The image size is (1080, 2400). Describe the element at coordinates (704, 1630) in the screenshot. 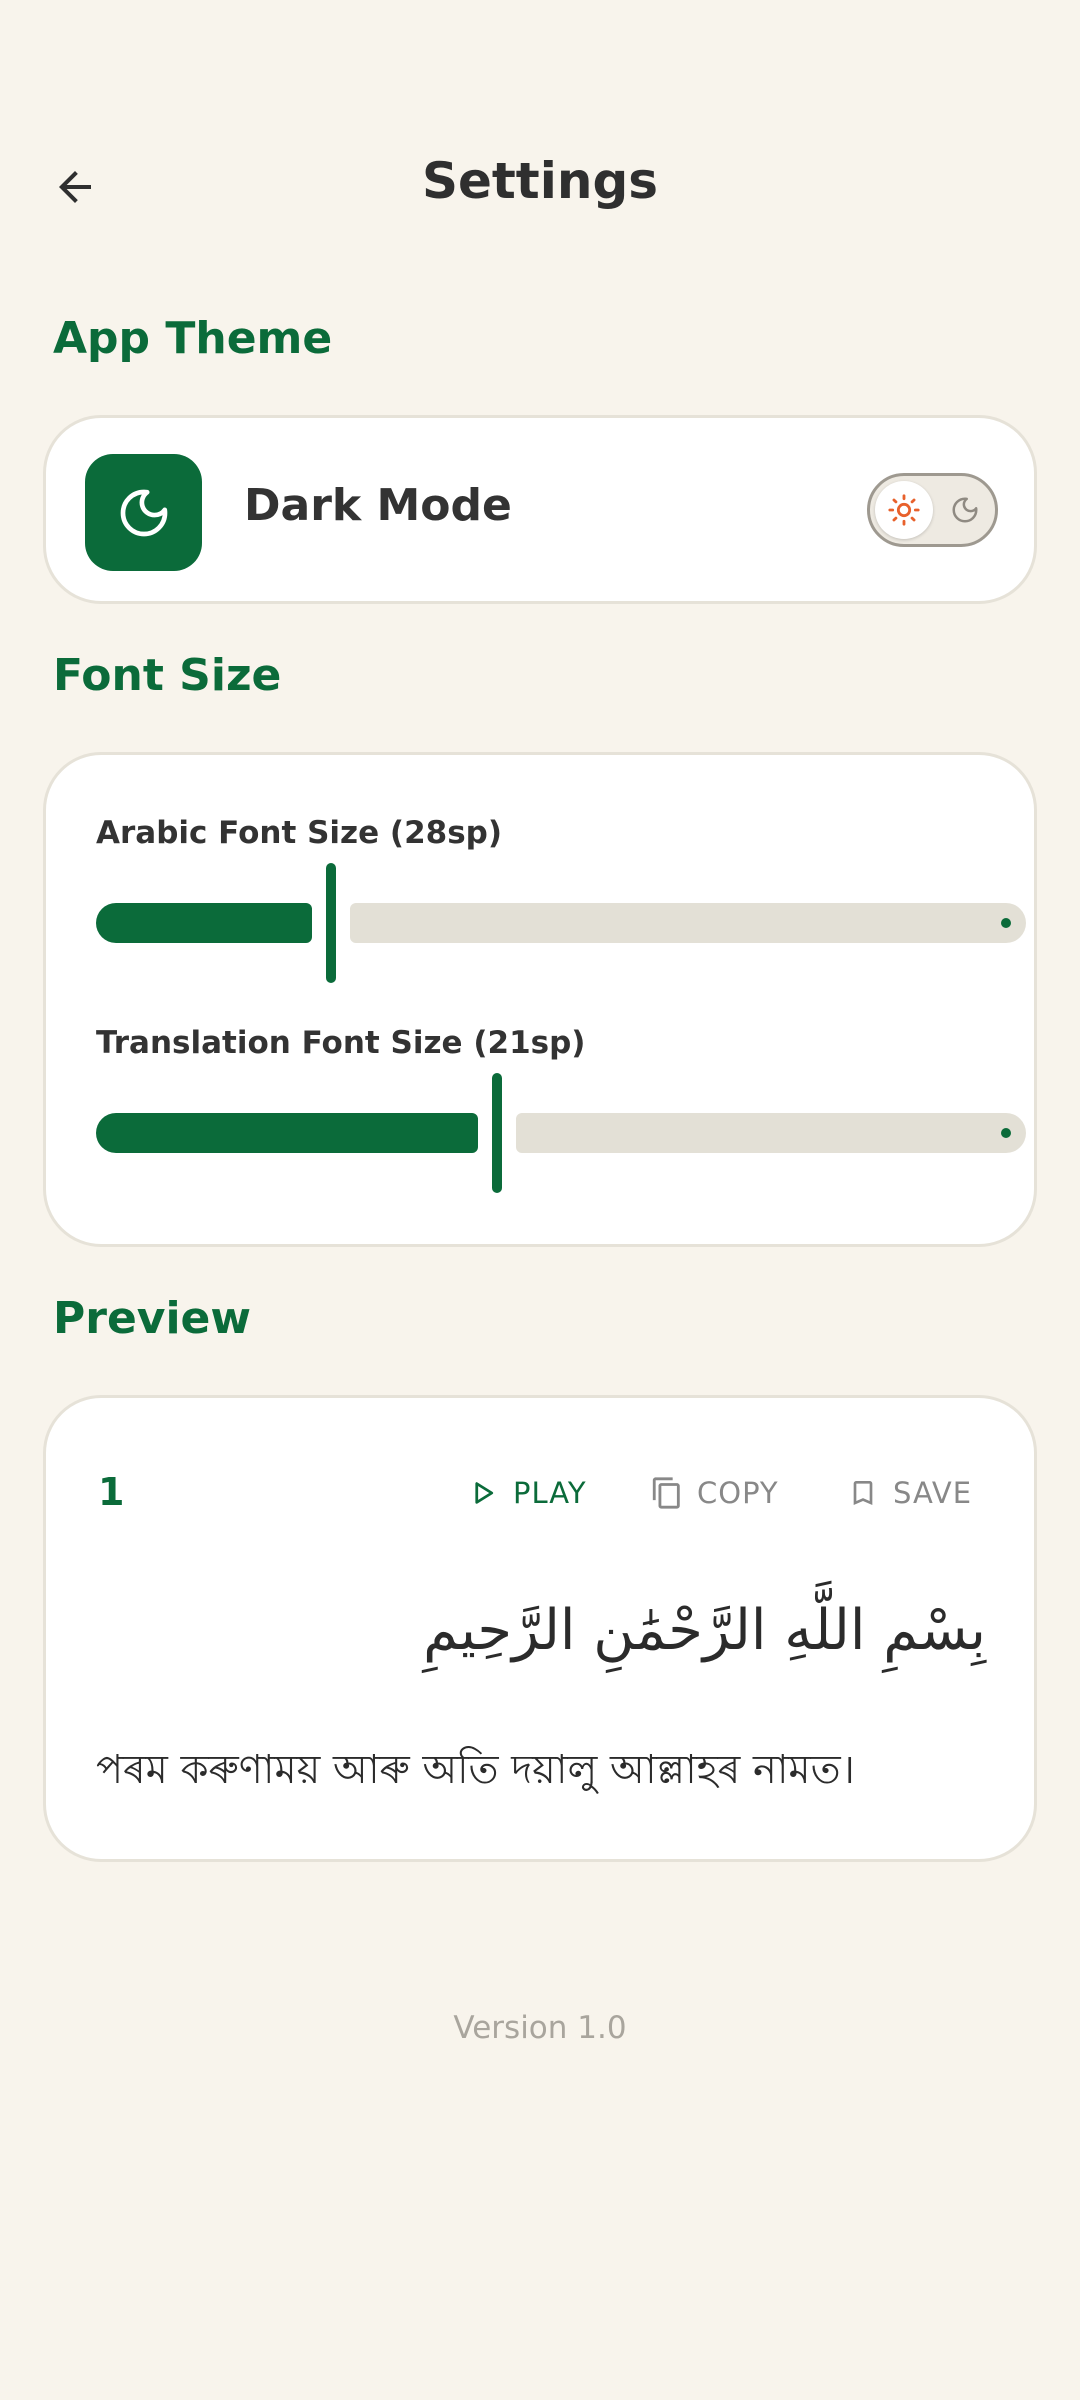

I see `arabic-verse-text: بِسْمِ اللَّهِ الرَّحْمَٰنِ الرَّحِيمِ` at that location.